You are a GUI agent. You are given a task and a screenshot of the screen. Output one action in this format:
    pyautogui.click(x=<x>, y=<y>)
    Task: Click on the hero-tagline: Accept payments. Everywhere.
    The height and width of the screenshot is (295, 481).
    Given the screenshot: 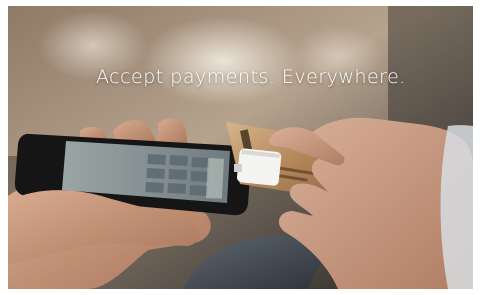 What is the action you would take?
    pyautogui.click(x=251, y=77)
    